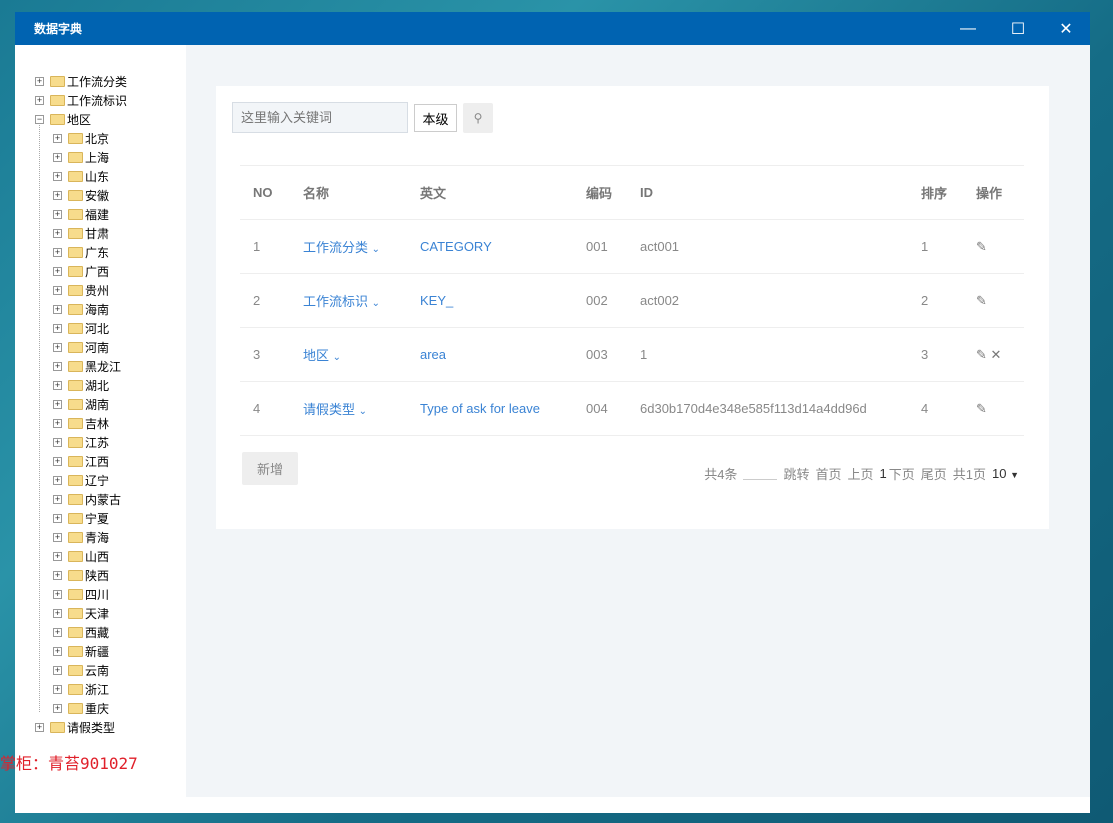 This screenshot has height=823, width=1113. I want to click on level-button: 本级, so click(435, 118).